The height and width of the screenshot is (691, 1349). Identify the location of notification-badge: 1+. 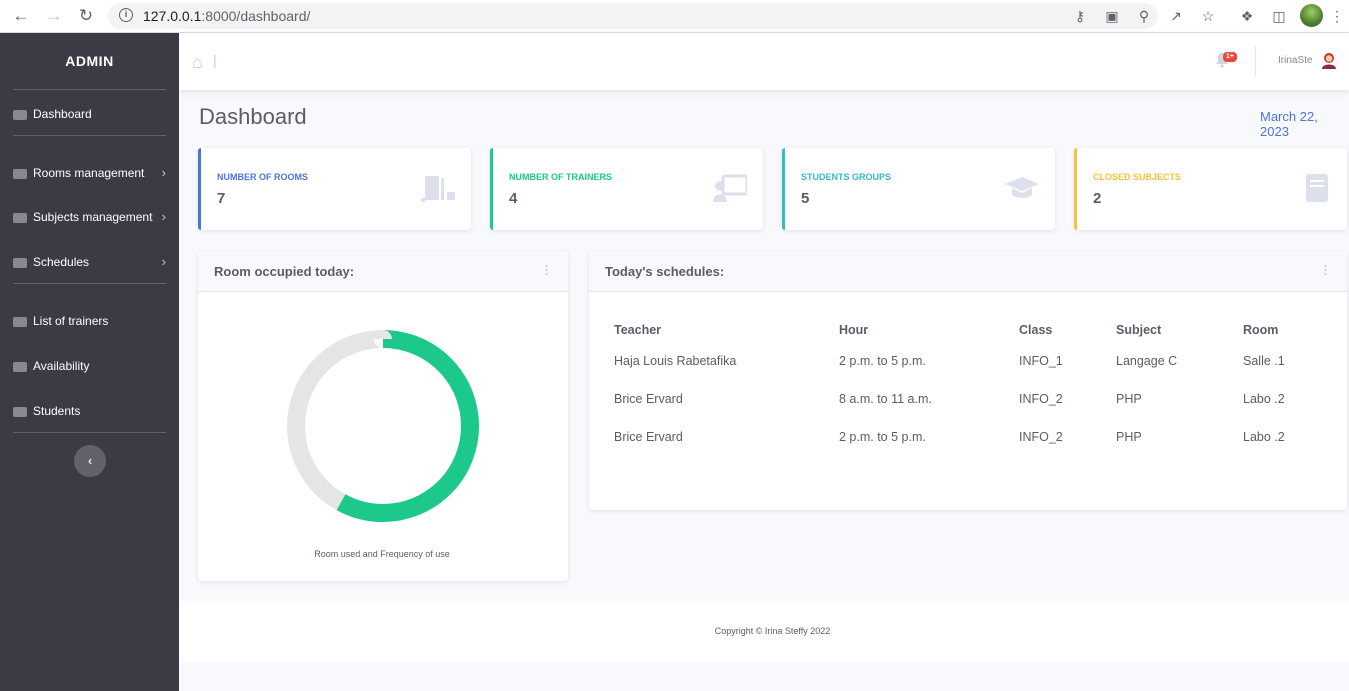
(1230, 57).